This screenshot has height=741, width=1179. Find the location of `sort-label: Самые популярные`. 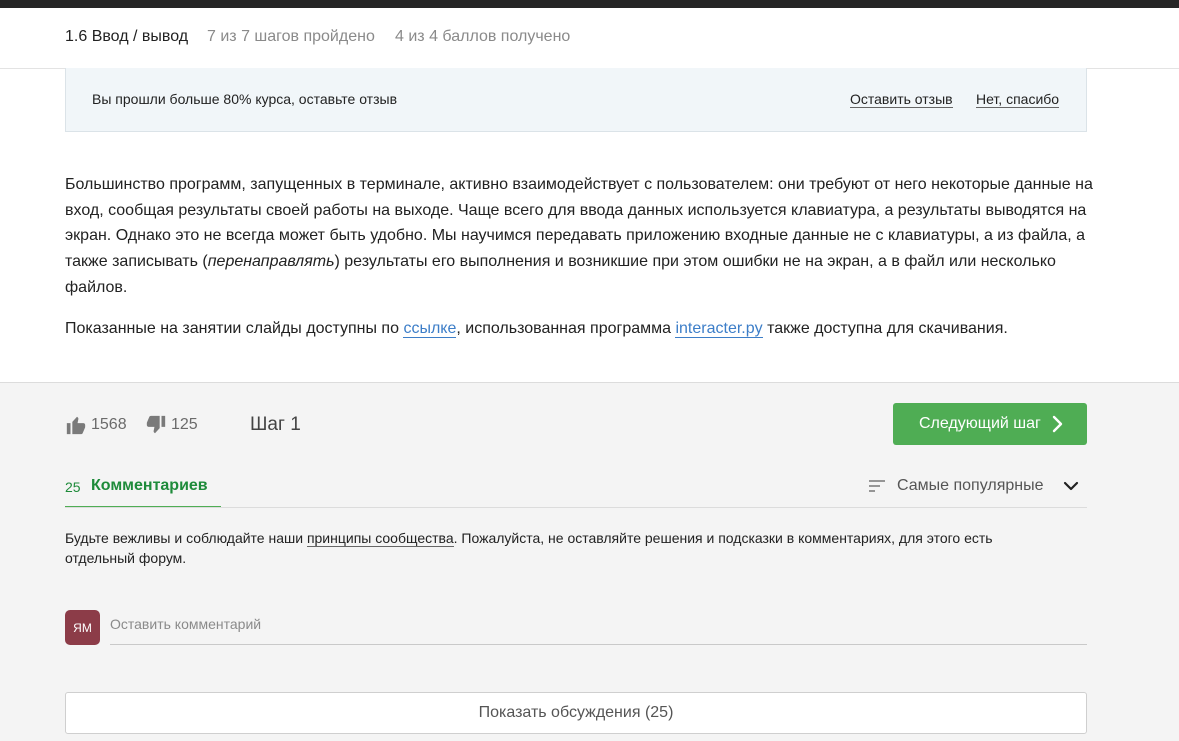

sort-label: Самые популярные is located at coordinates (970, 485).